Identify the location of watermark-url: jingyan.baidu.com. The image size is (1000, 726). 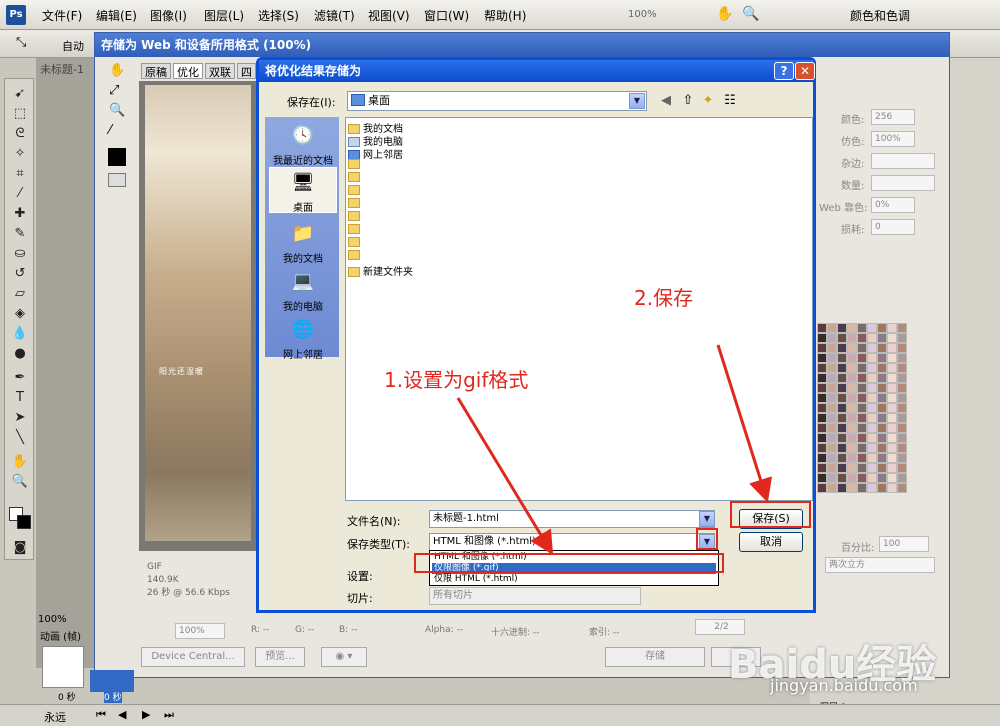
(844, 685).